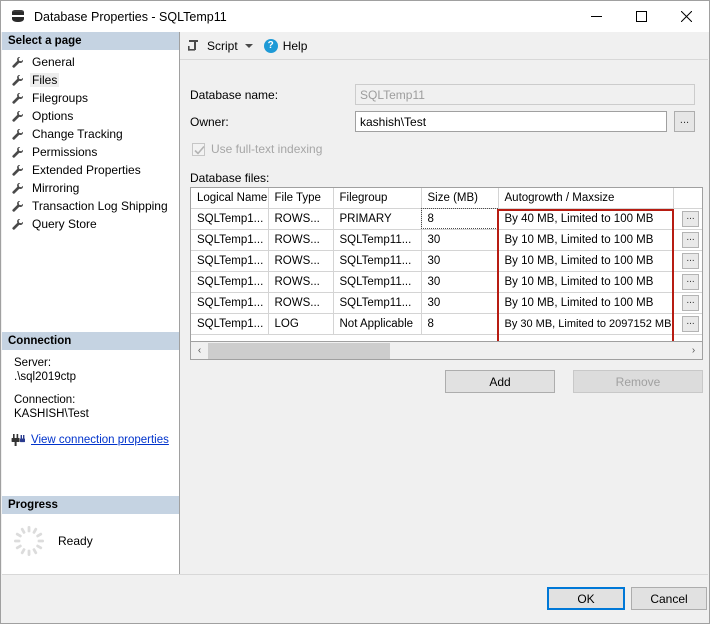 The height and width of the screenshot is (624, 710). What do you see at coordinates (638, 381) in the screenshot?
I see `remove-button: Remove` at bounding box center [638, 381].